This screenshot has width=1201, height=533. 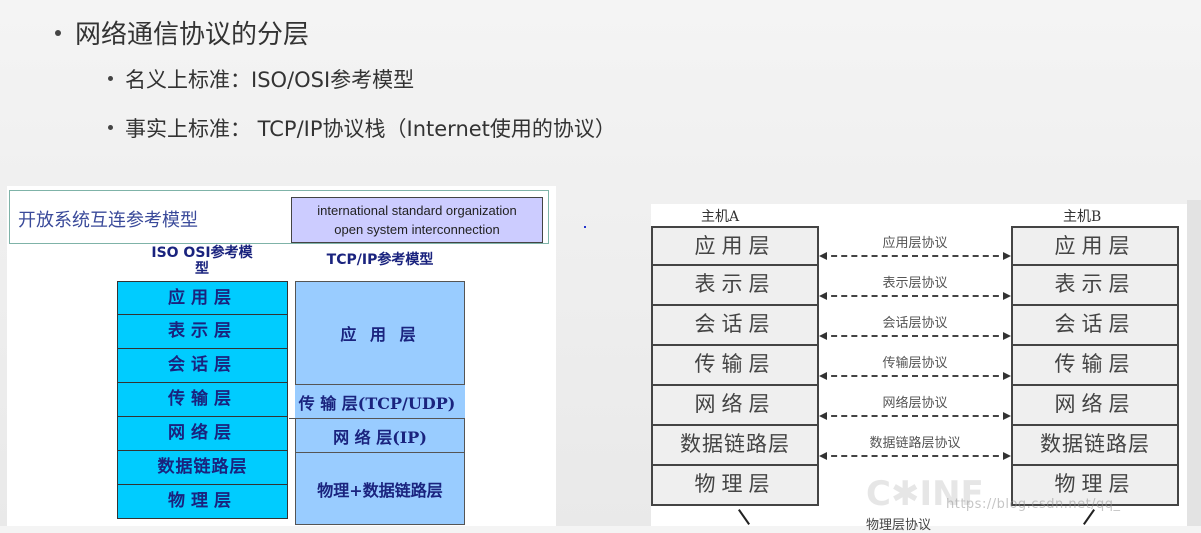 I want to click on osi-heading-line: ISO OSI参考模, so click(x=202, y=253).